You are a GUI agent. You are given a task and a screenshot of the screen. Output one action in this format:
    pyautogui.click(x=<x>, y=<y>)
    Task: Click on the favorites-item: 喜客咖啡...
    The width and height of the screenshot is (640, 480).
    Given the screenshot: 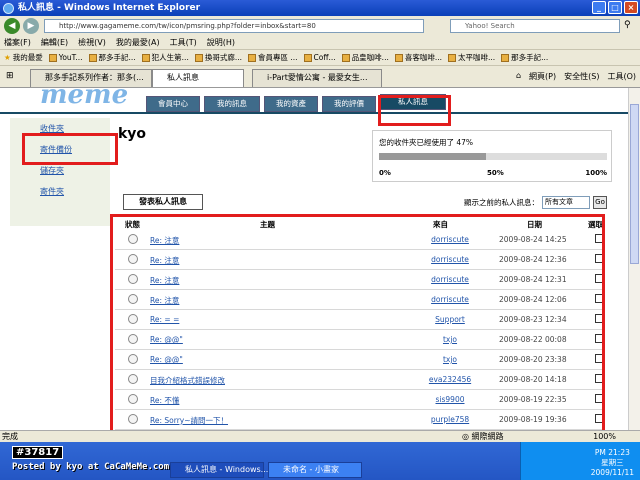 What is the action you would take?
    pyautogui.click(x=418, y=57)
    